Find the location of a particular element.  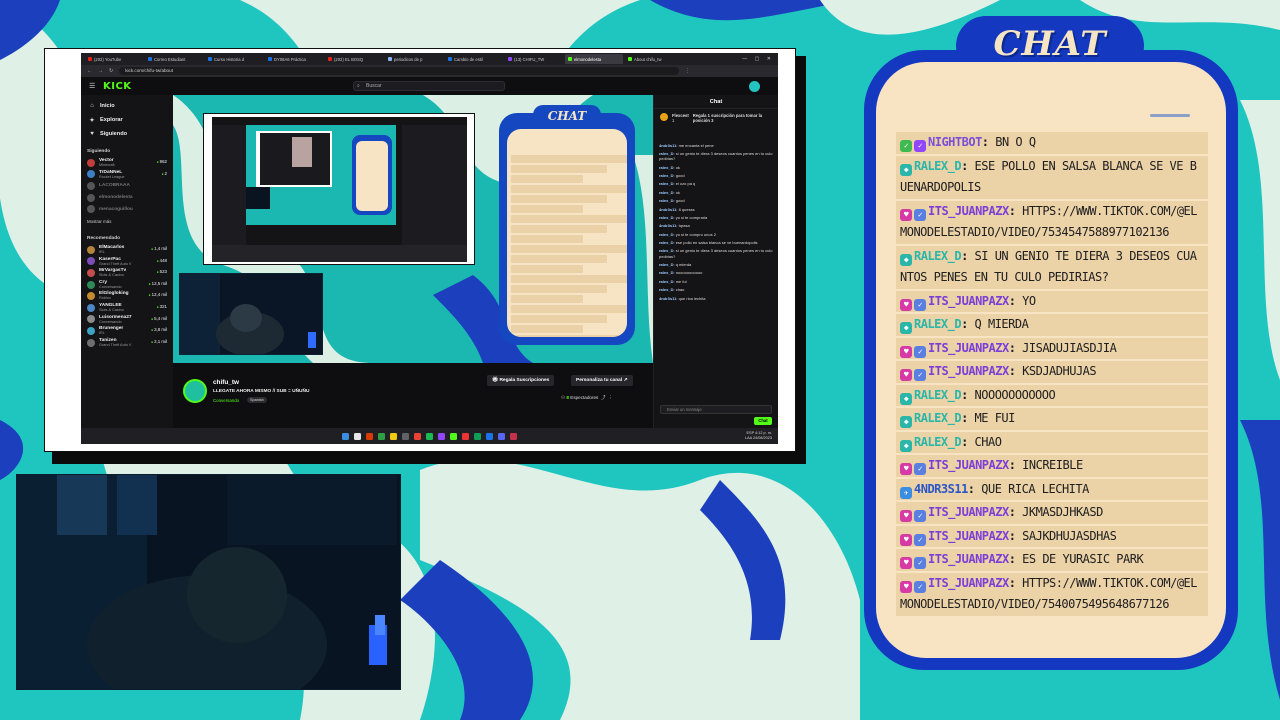

chat-input: Enviar un mensaje is located at coordinates (716, 409).